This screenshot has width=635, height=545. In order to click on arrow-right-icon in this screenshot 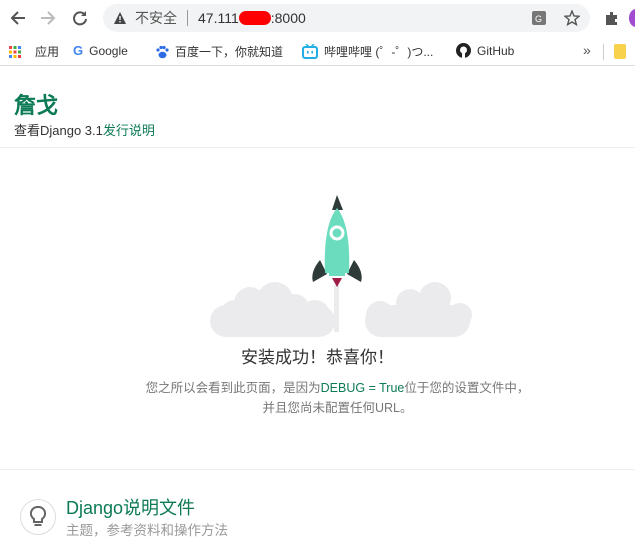, I will do `click(48, 18)`.